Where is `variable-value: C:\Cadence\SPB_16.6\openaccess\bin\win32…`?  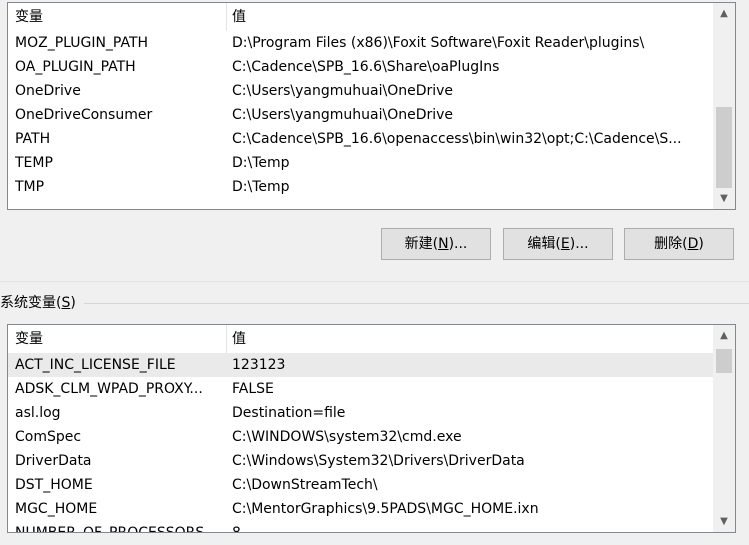 variable-value: C:\Cadence\SPB_16.6\openaccess\bin\win32… is located at coordinates (457, 139).